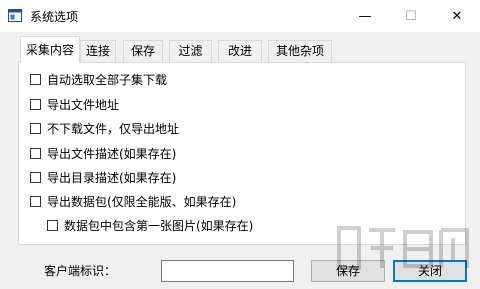  I want to click on maximize-icon: ☐, so click(411, 16).